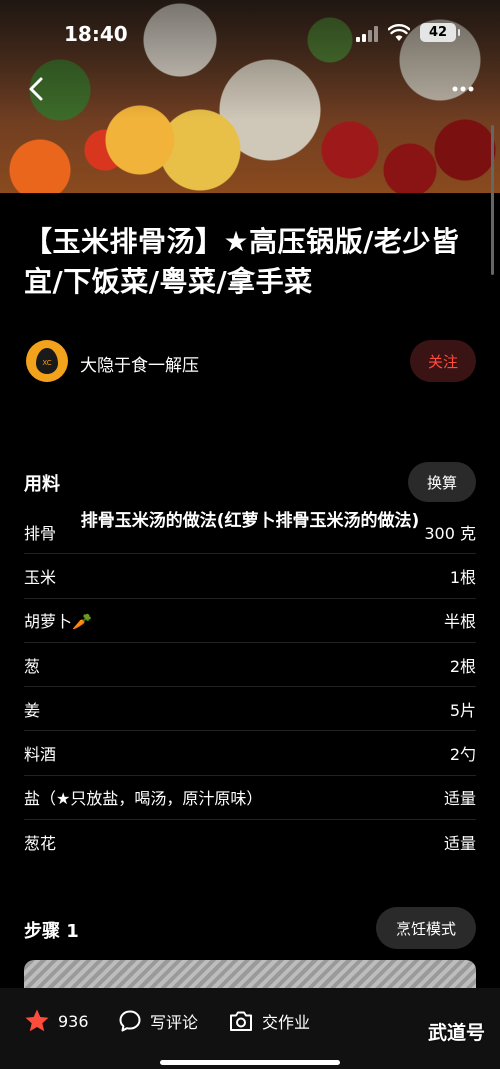 The width and height of the screenshot is (500, 1069). I want to click on cellular-signal-icon, so click(367, 34).